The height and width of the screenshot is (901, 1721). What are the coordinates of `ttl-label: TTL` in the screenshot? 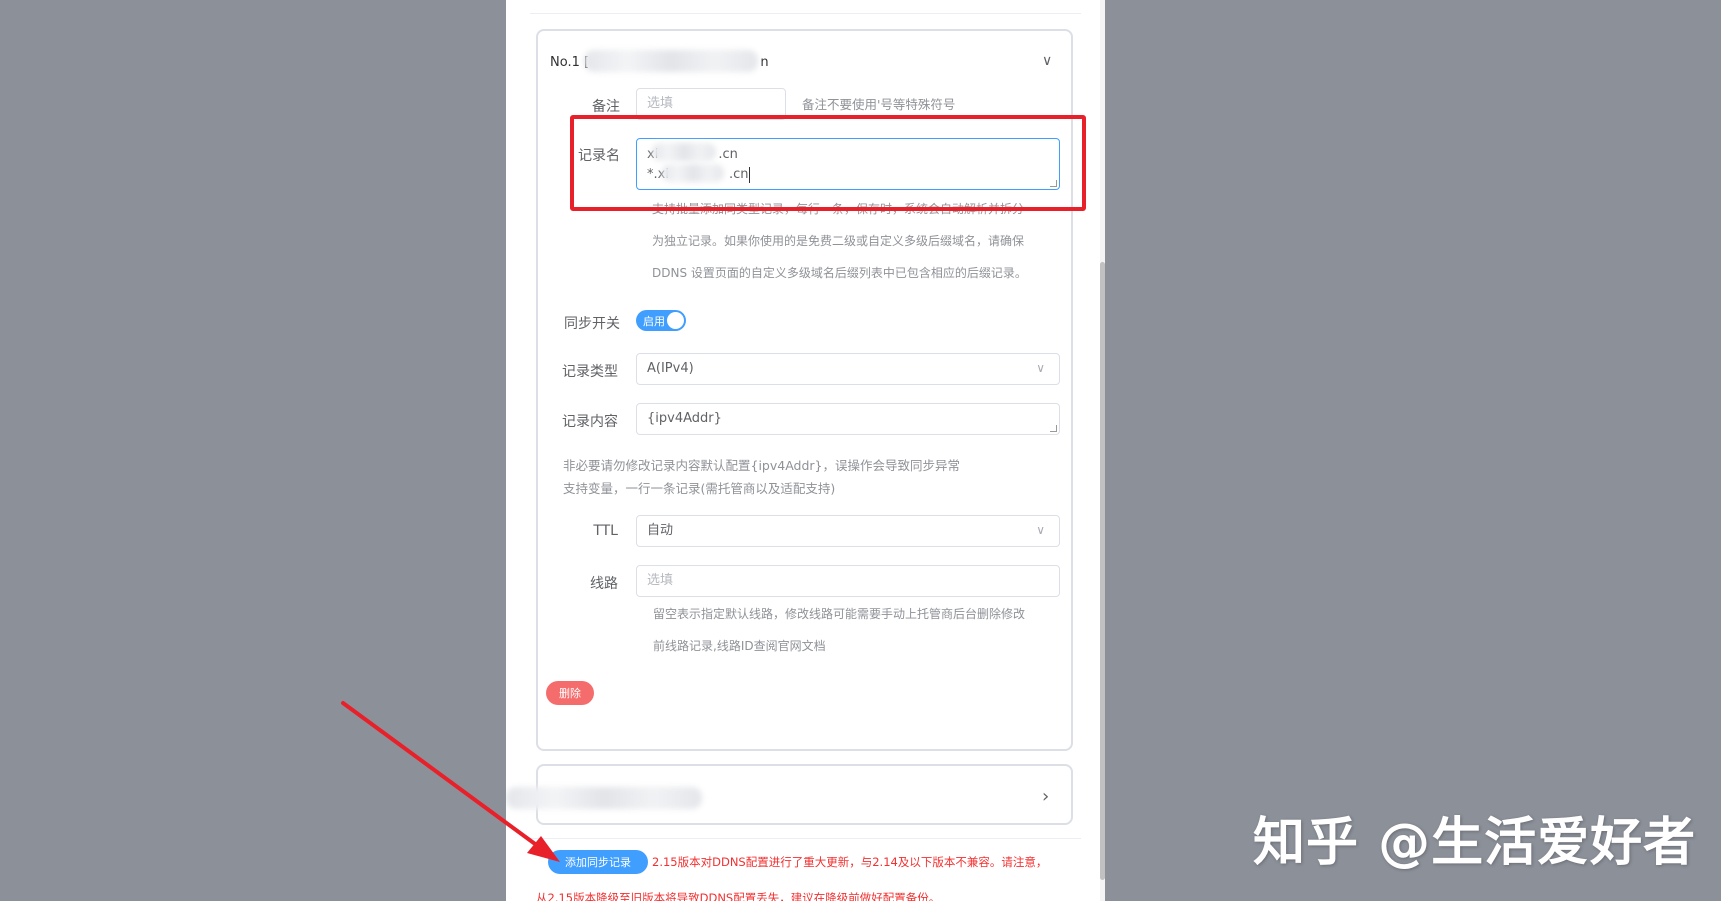 It's located at (605, 531).